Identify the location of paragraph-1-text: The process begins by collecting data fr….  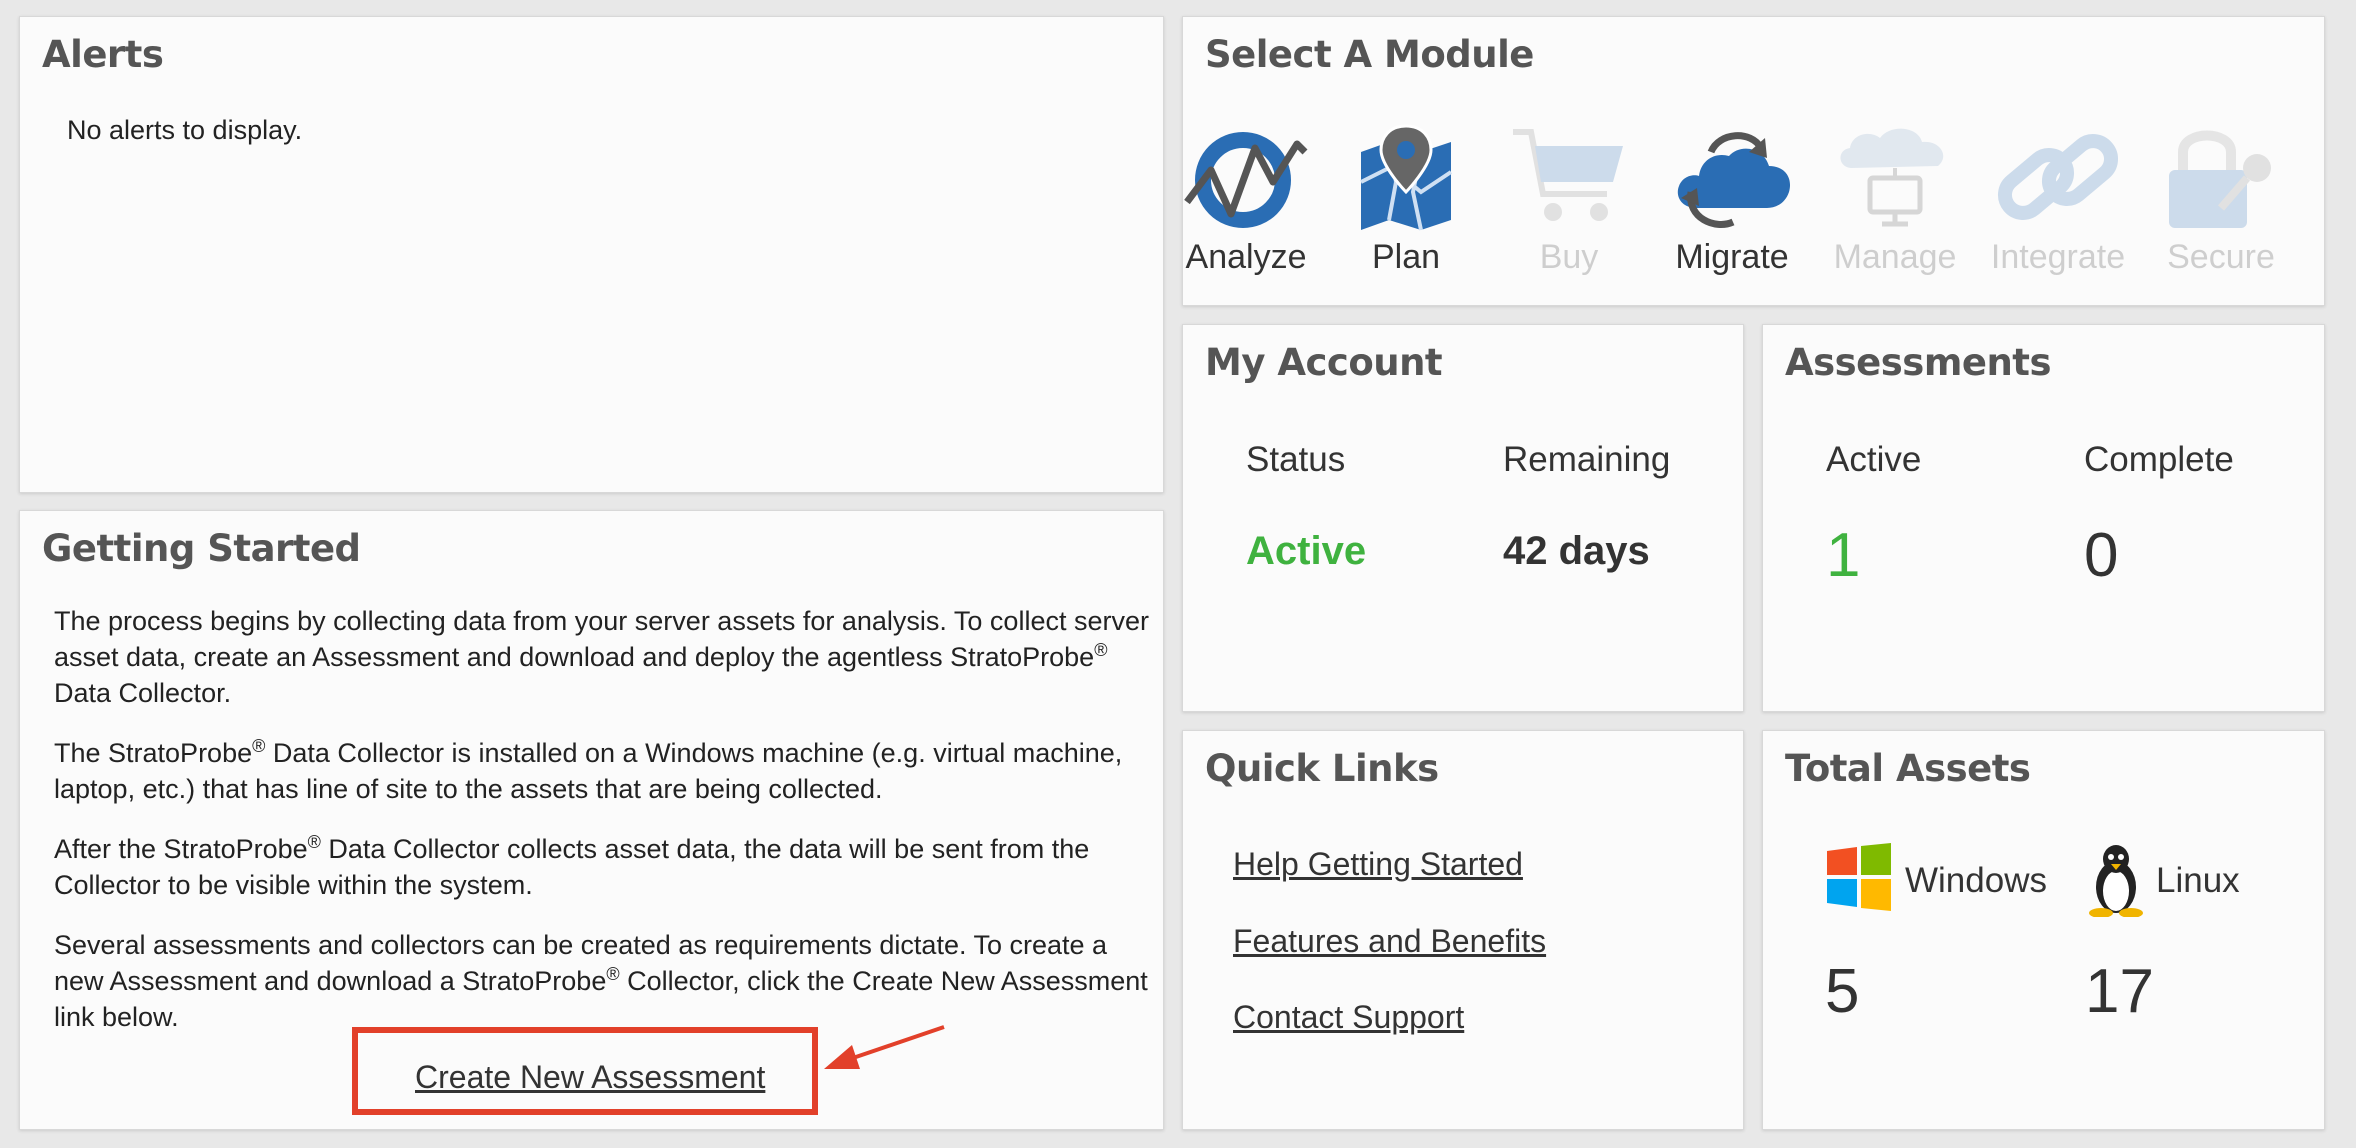
(601, 639).